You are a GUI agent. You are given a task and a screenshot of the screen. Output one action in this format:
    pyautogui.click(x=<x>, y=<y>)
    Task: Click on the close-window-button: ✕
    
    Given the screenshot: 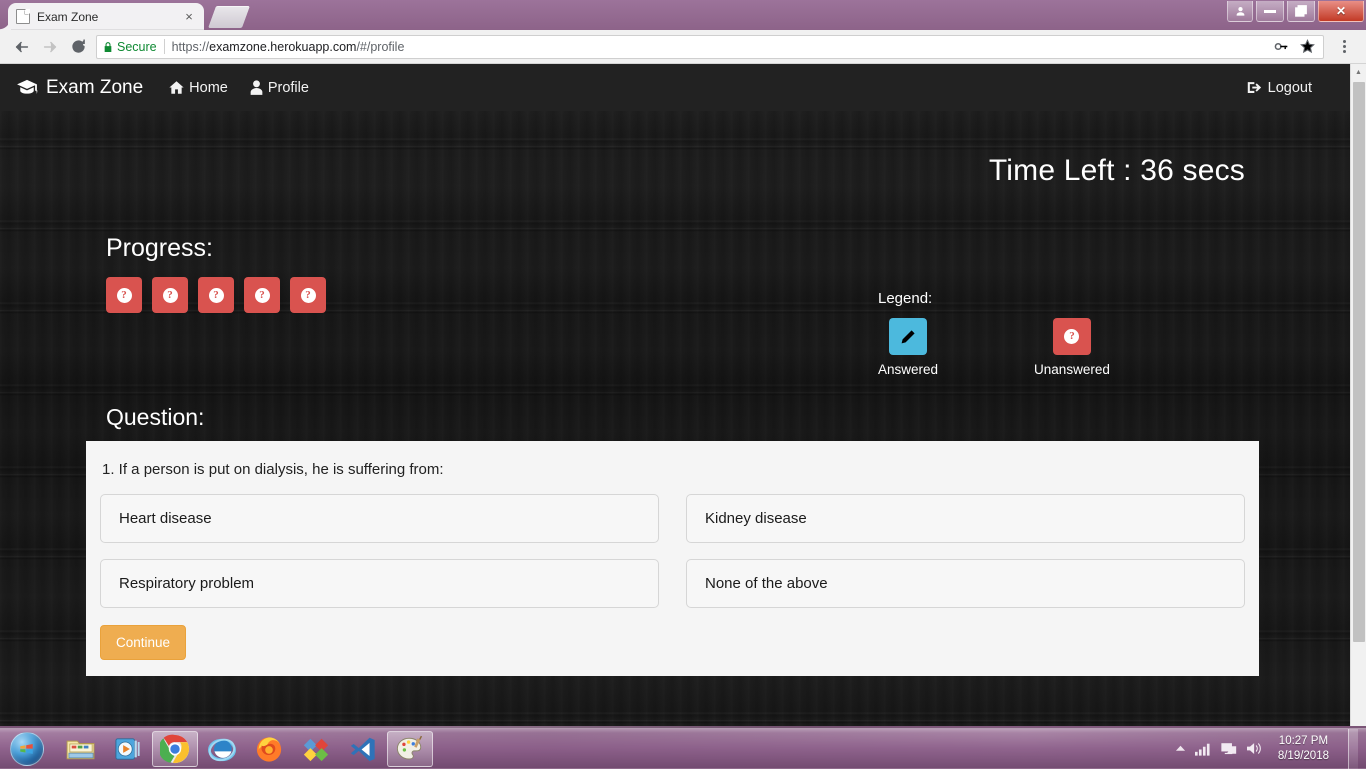 What is the action you would take?
    pyautogui.click(x=1341, y=11)
    